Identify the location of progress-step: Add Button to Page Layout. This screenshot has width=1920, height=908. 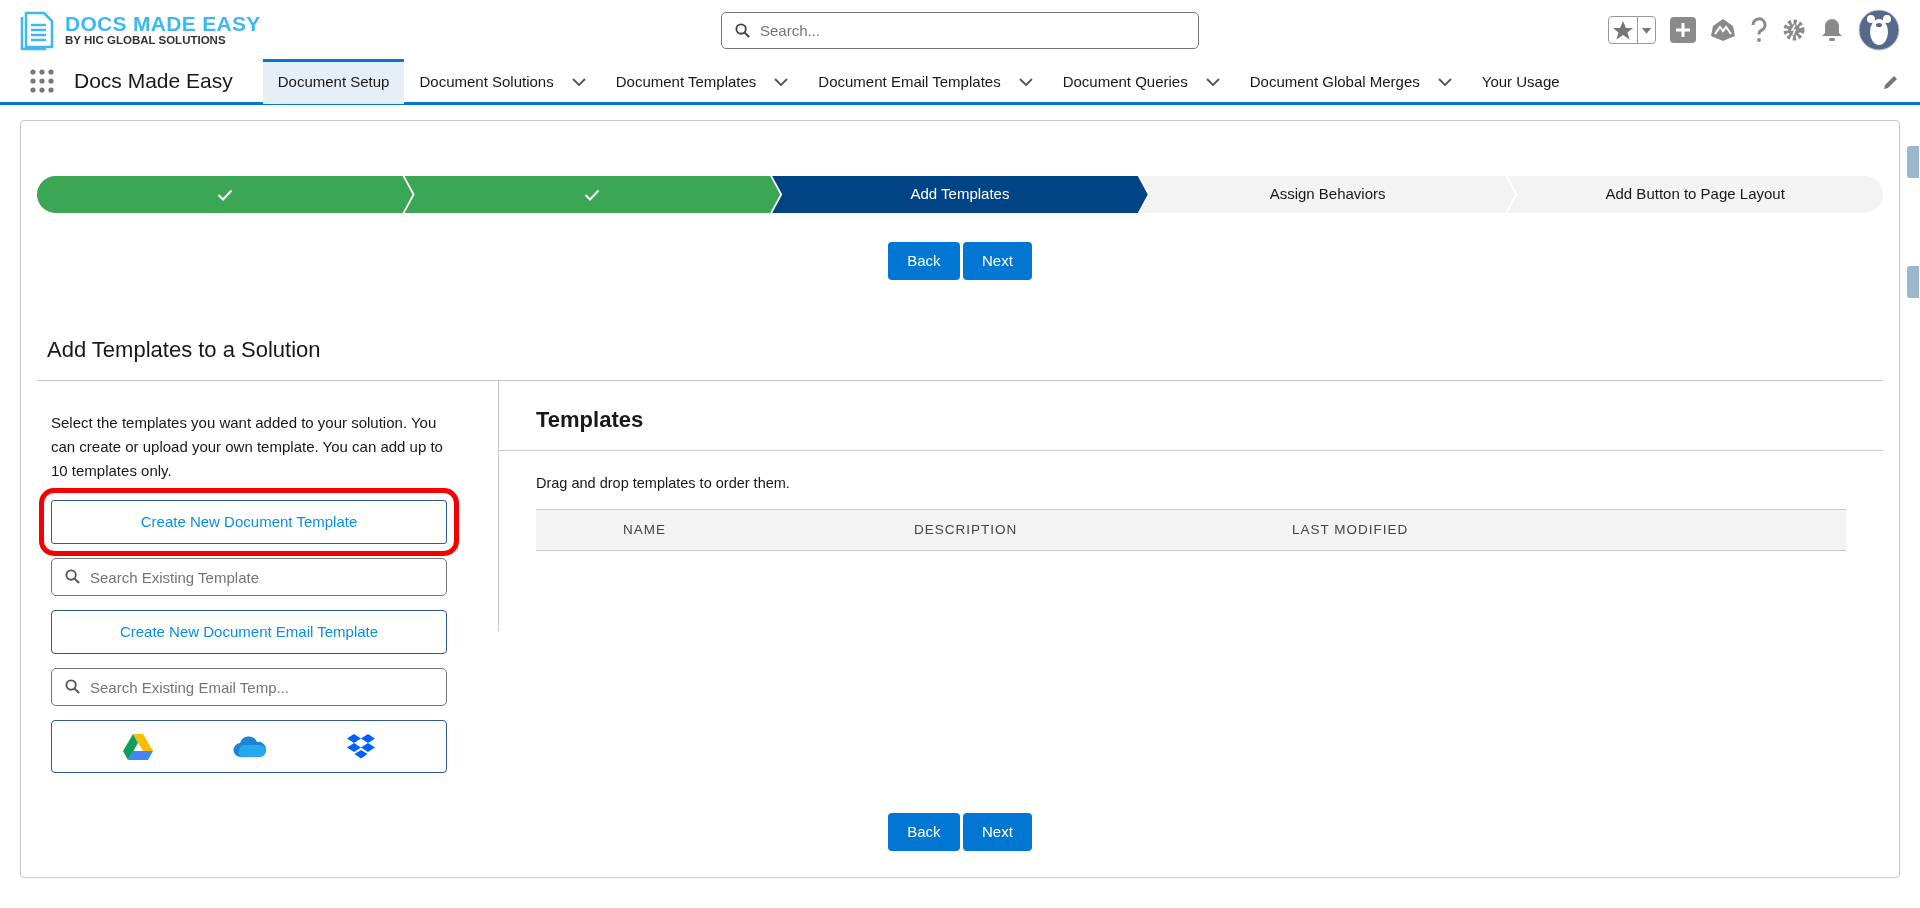
(1695, 194).